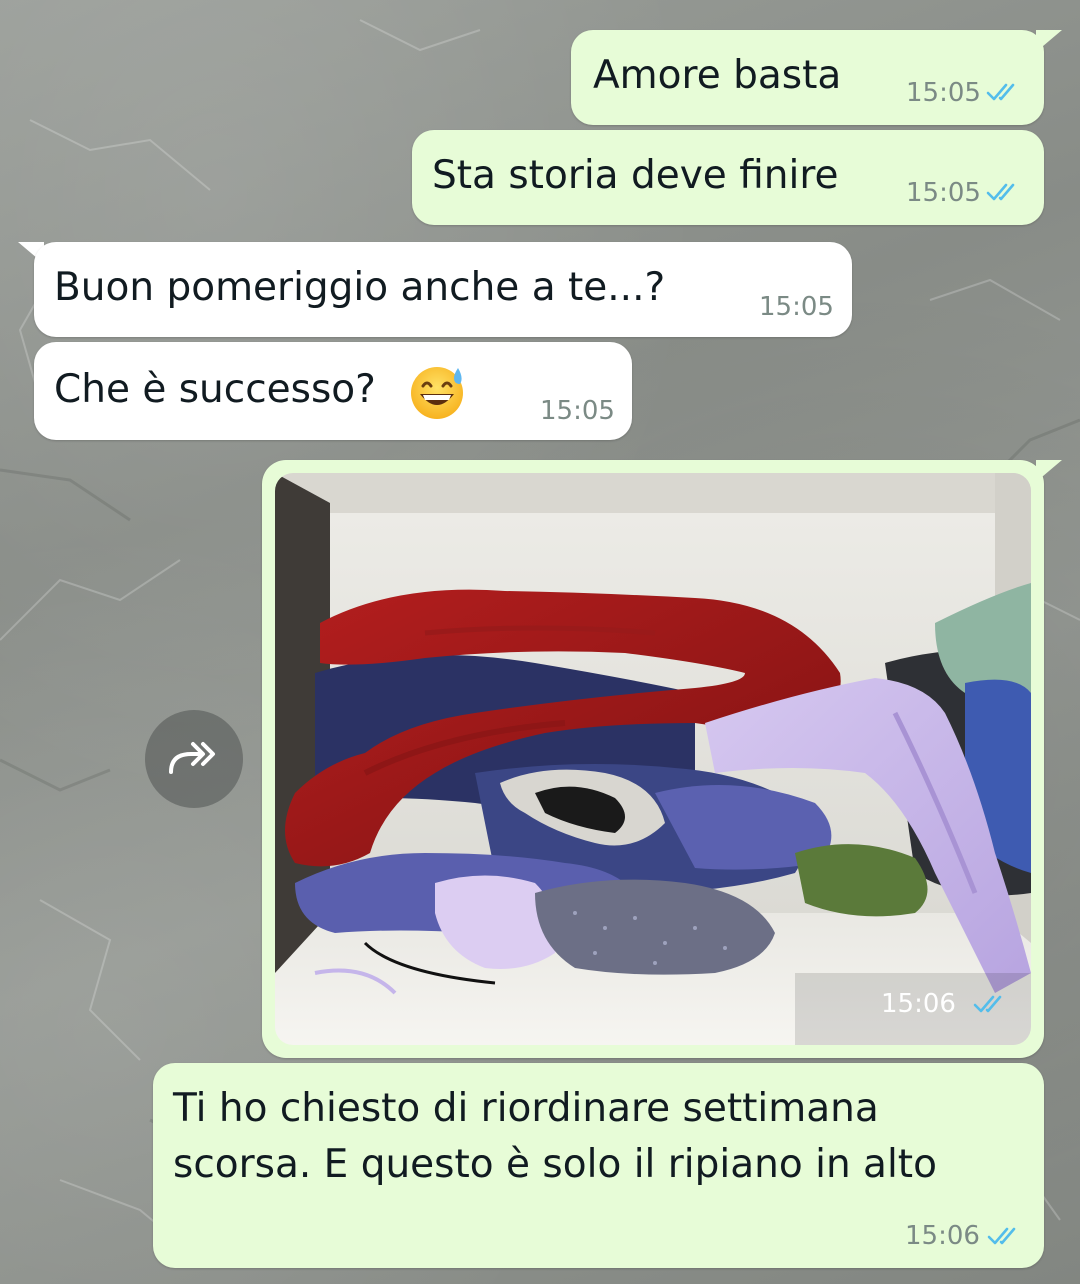  Describe the element at coordinates (215, 389) in the screenshot. I see `message-text: Che è successo?` at that location.